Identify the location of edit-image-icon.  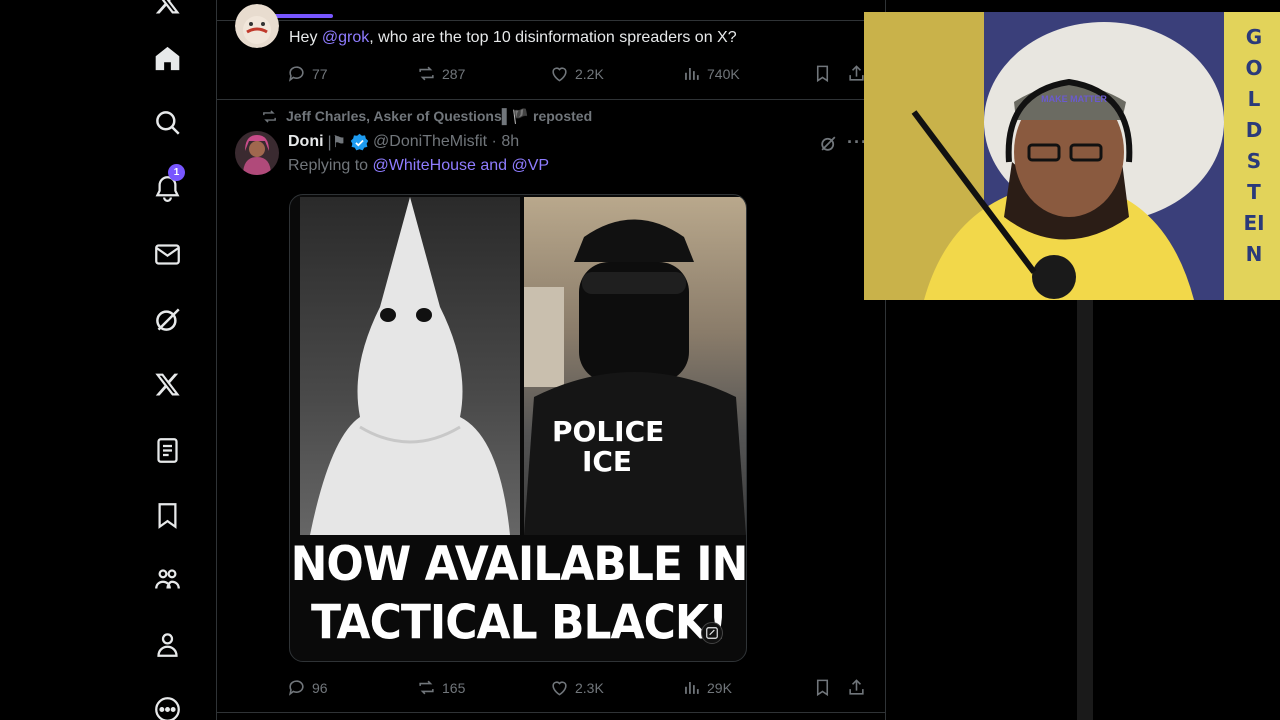
(712, 633).